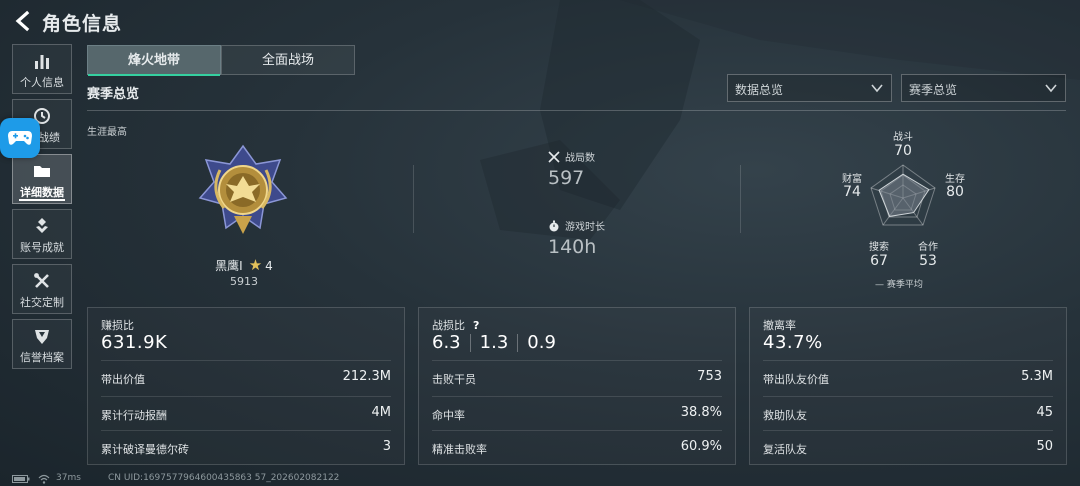 Image resolution: width=1080 pixels, height=486 pixels. I want to click on section-divider, so click(576, 110).